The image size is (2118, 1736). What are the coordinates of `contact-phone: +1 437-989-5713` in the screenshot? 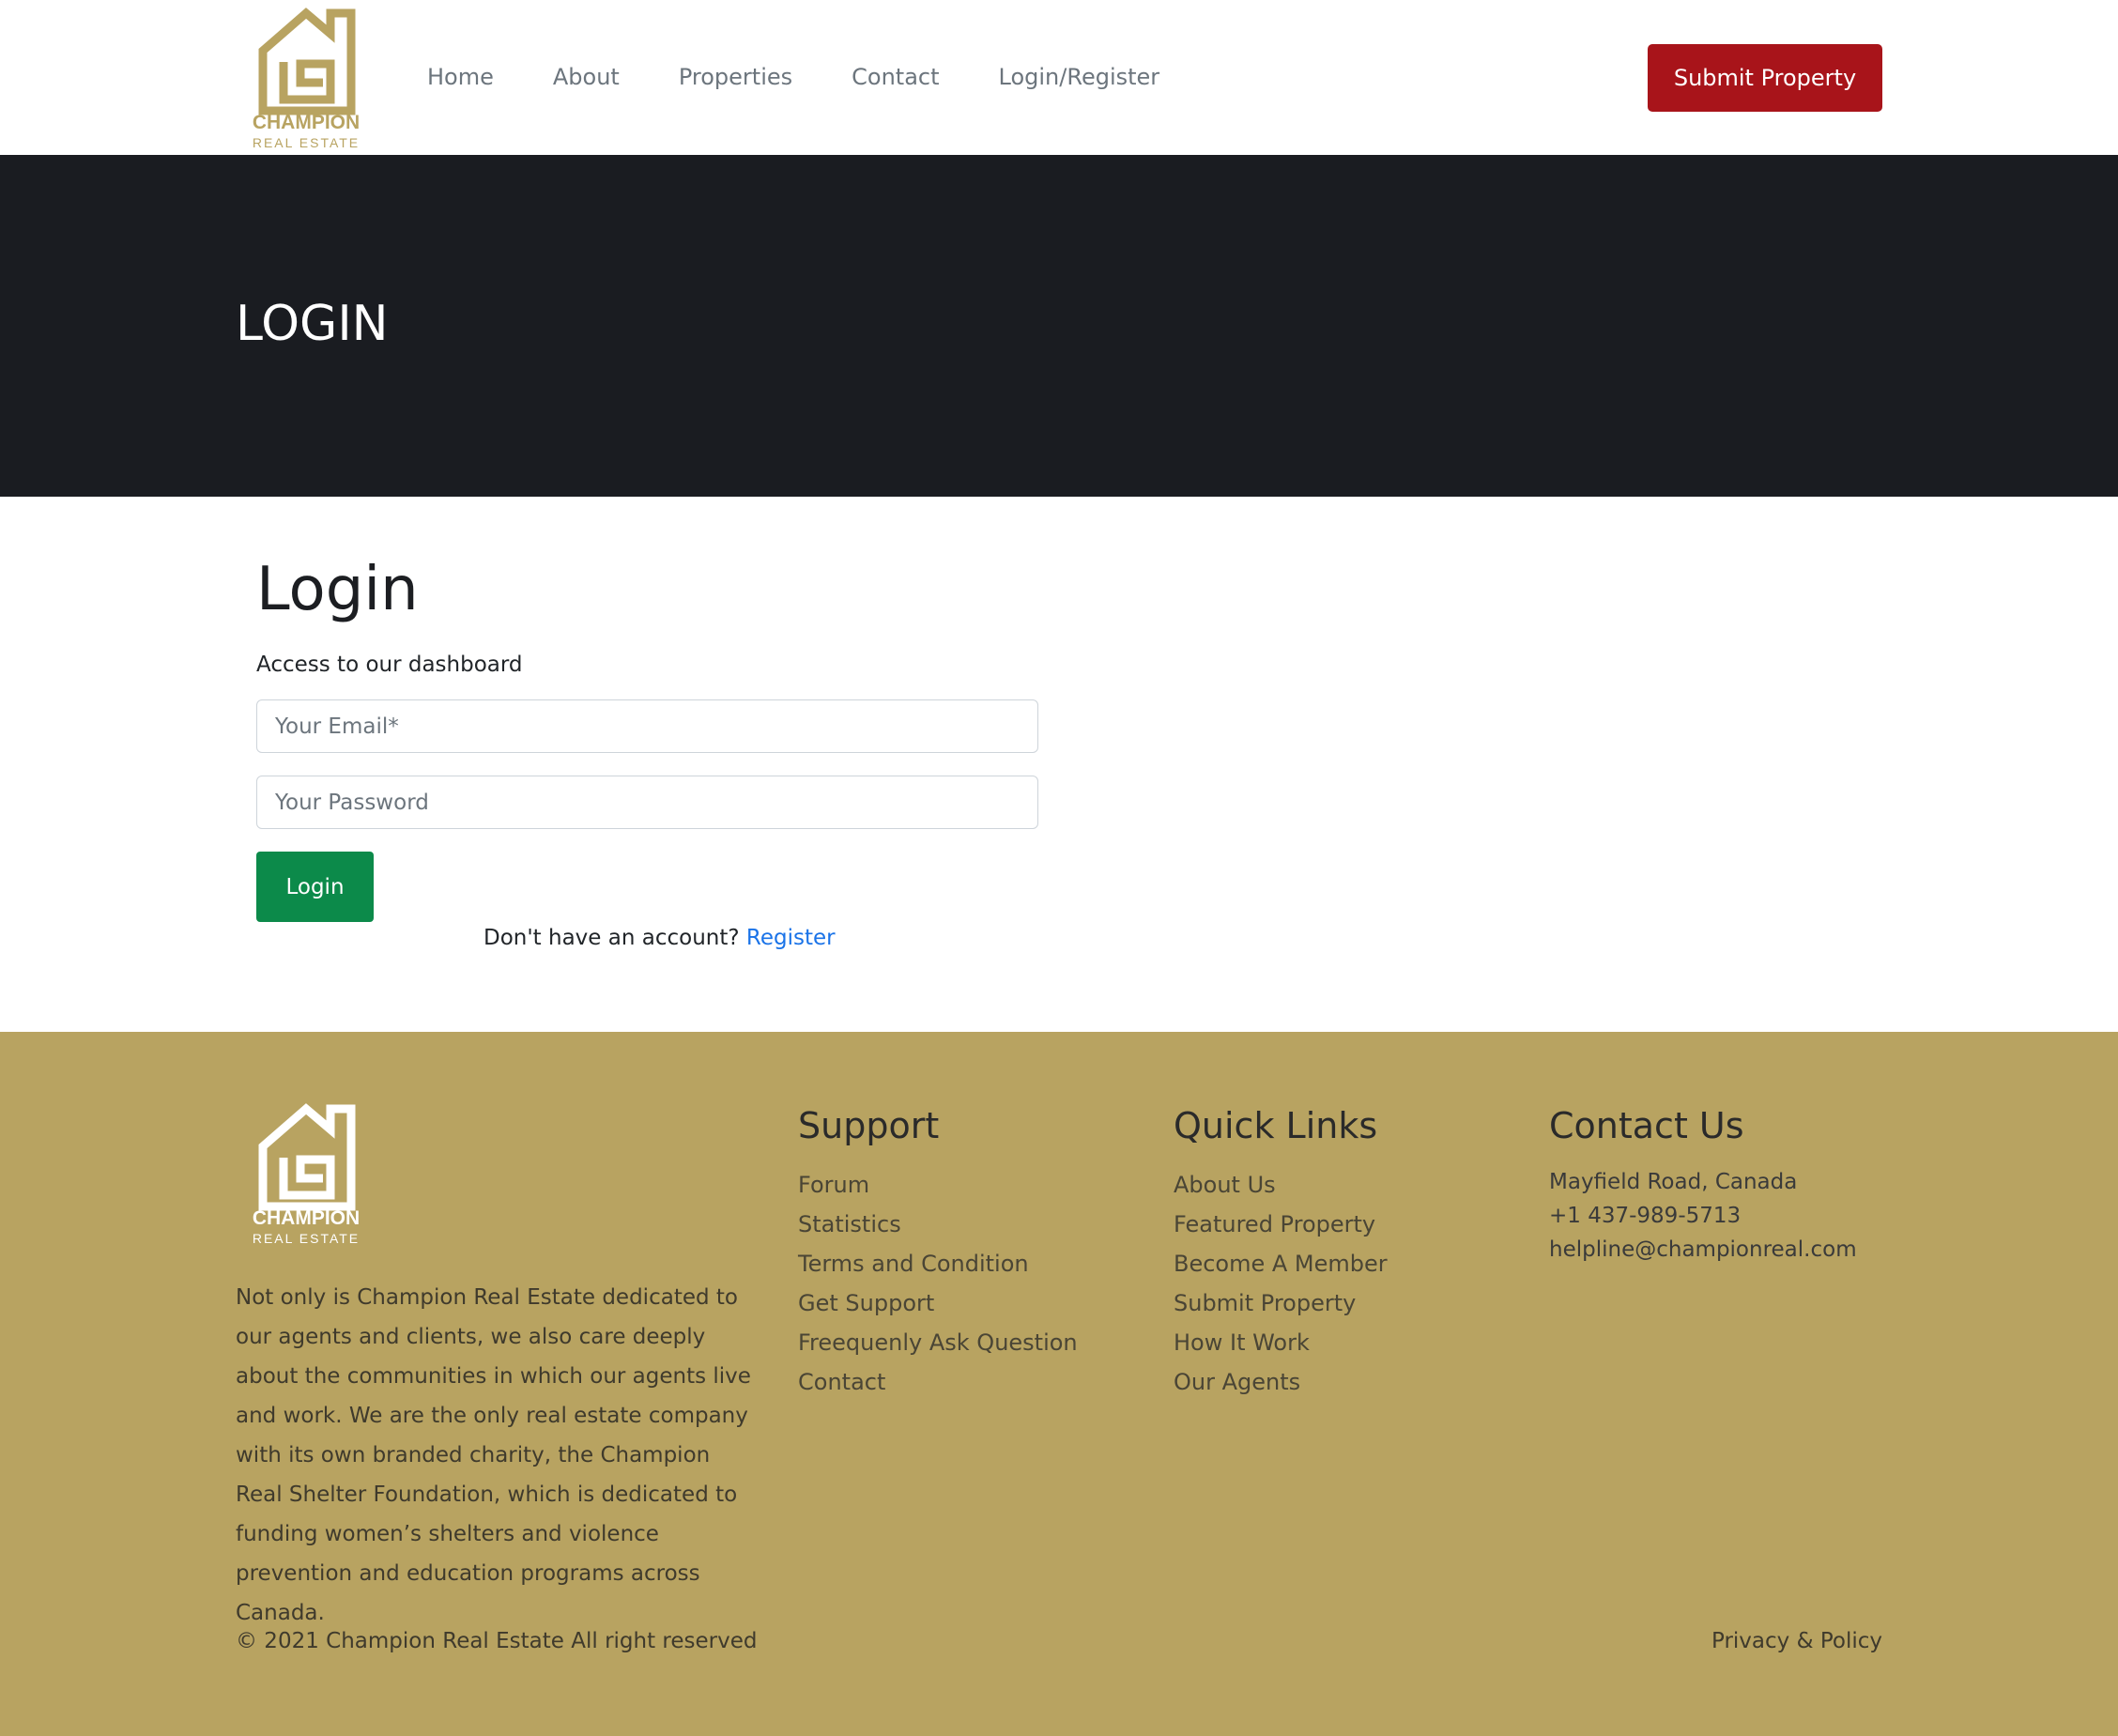 It's located at (1703, 1216).